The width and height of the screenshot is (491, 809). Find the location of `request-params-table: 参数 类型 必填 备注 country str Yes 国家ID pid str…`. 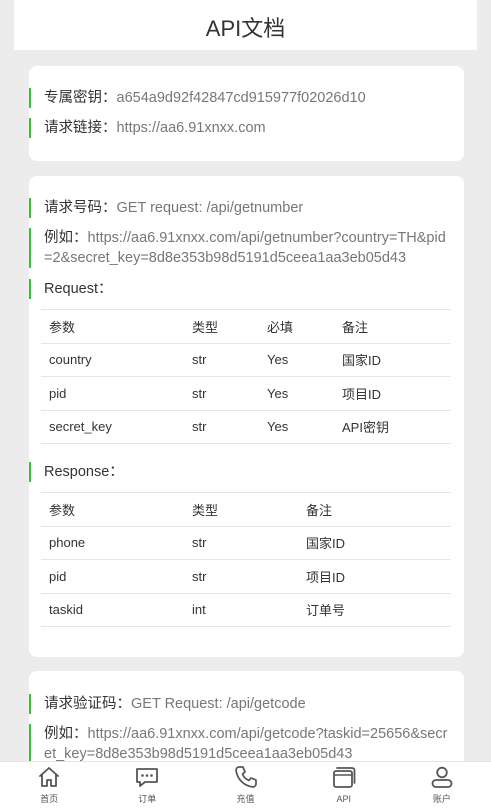

request-params-table: 参数 类型 必填 备注 country str Yes 国家ID pid str… is located at coordinates (246, 376).